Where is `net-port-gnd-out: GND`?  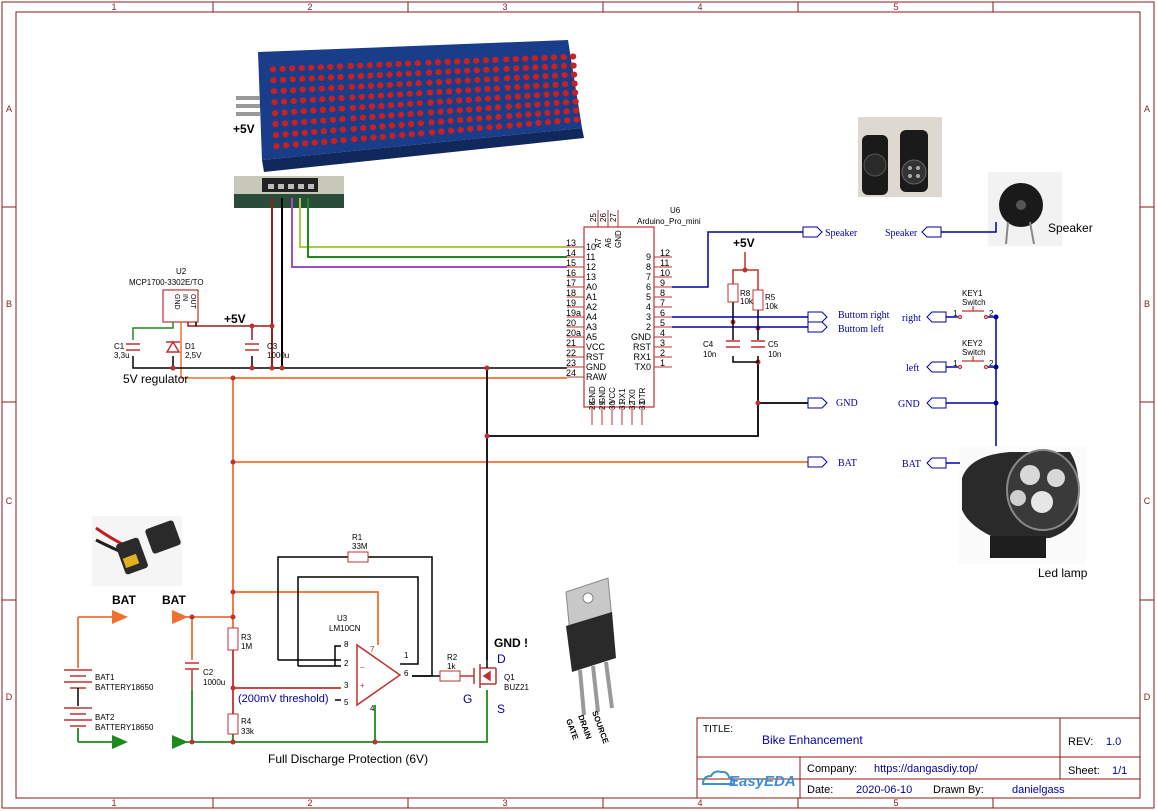
net-port-gnd-out: GND is located at coordinates (832, 403).